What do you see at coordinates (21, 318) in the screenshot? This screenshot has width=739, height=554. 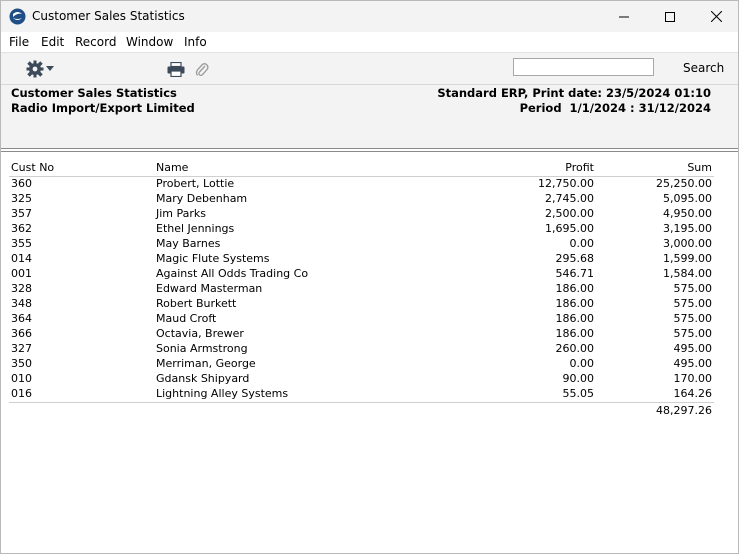 I see `cust-no-cell: 364` at bounding box center [21, 318].